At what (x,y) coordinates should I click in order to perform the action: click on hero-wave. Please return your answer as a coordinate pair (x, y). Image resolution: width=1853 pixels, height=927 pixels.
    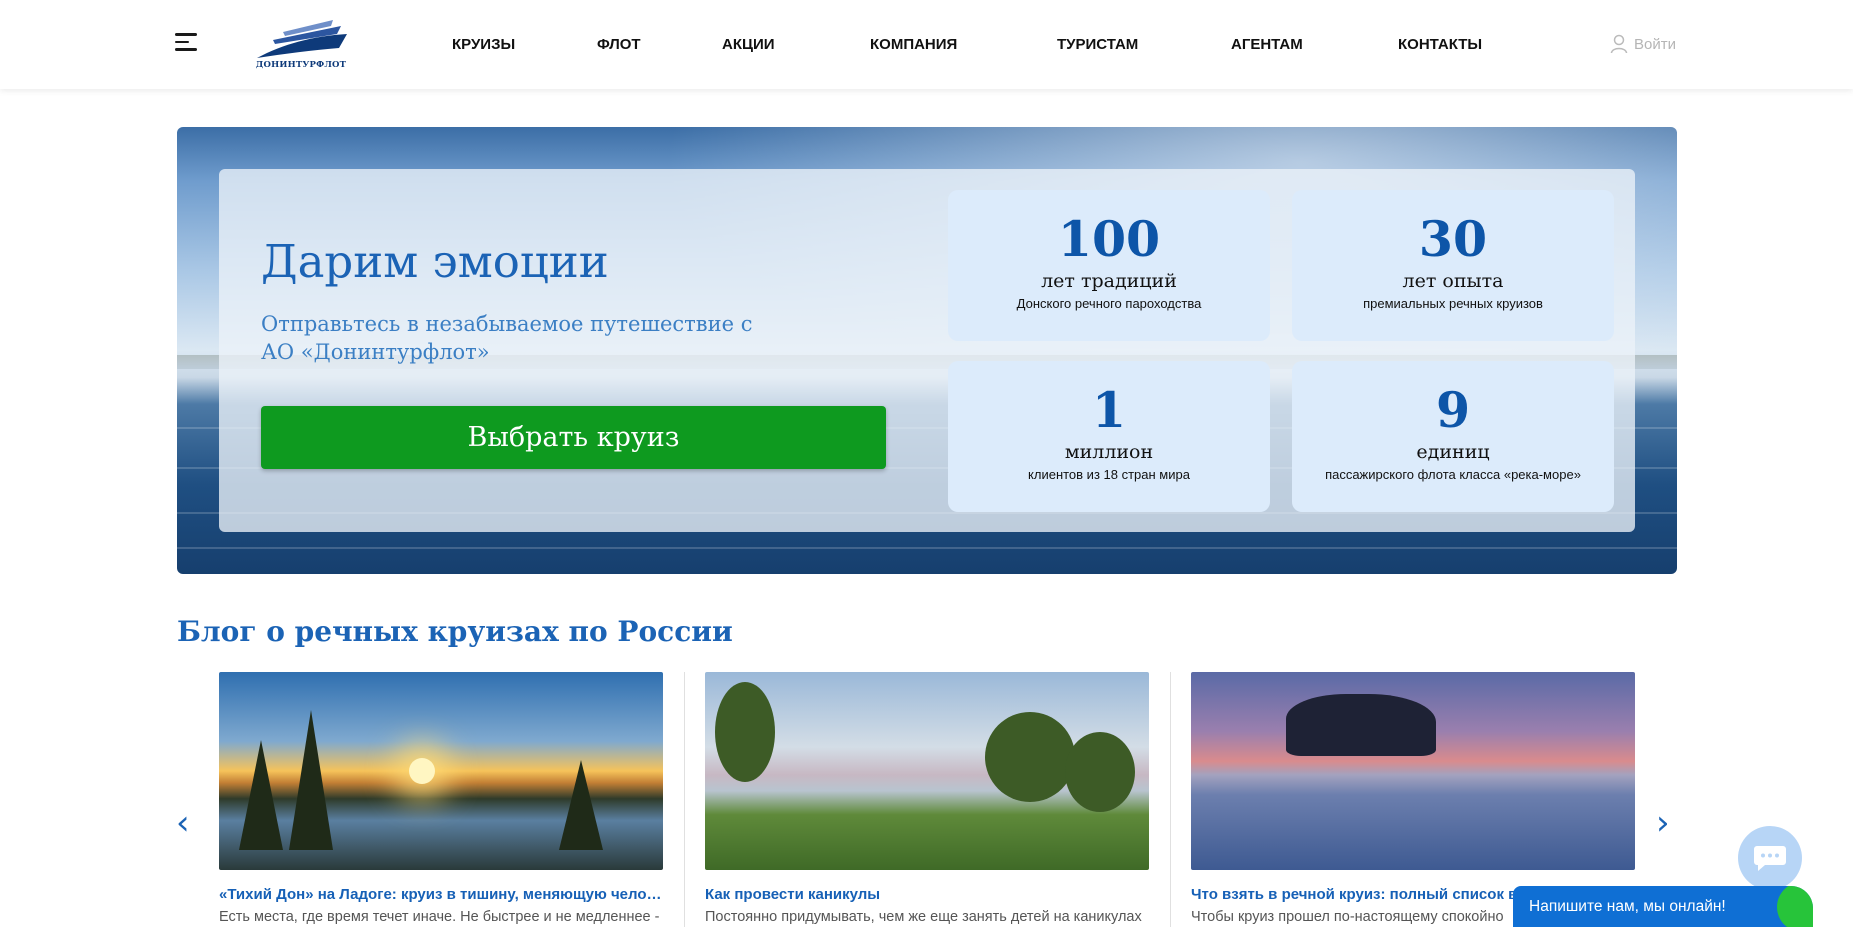
    Looking at the image, I should click on (927, 548).